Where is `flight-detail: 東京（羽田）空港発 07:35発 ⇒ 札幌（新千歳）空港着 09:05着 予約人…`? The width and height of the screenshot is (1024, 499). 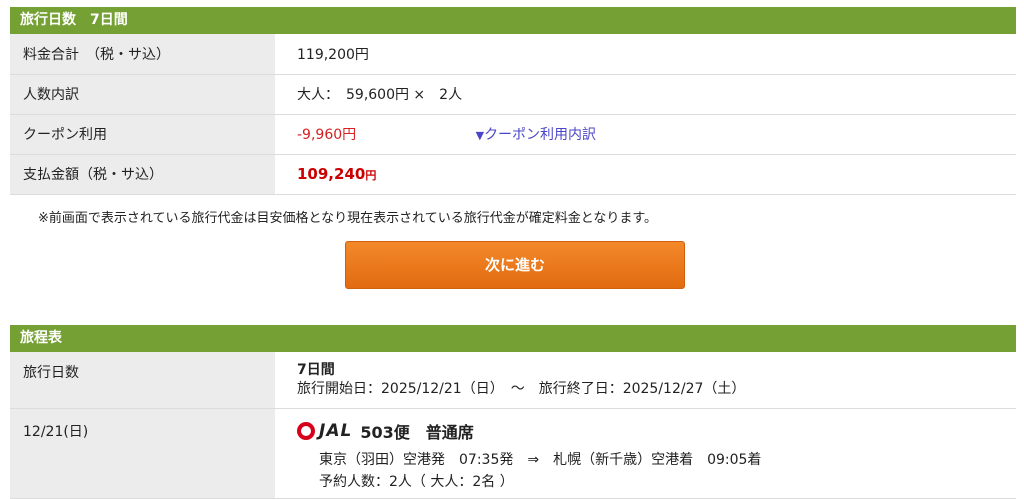 flight-detail: 東京（羽田）空港発 07:35発 ⇒ 札幌（新千歳）空港着 09:05着 予約人… is located at coordinates (656, 471).